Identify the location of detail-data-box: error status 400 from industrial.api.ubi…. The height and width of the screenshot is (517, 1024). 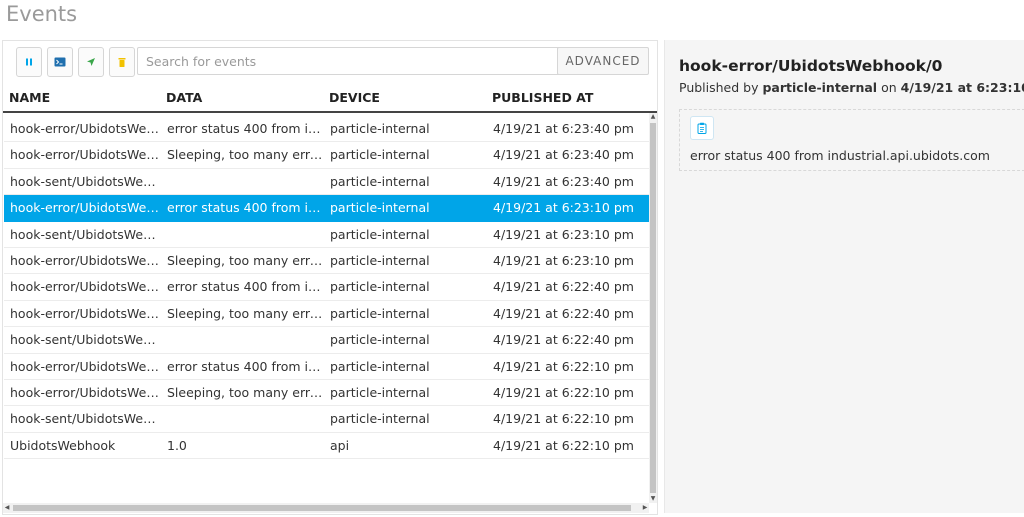
(851, 140).